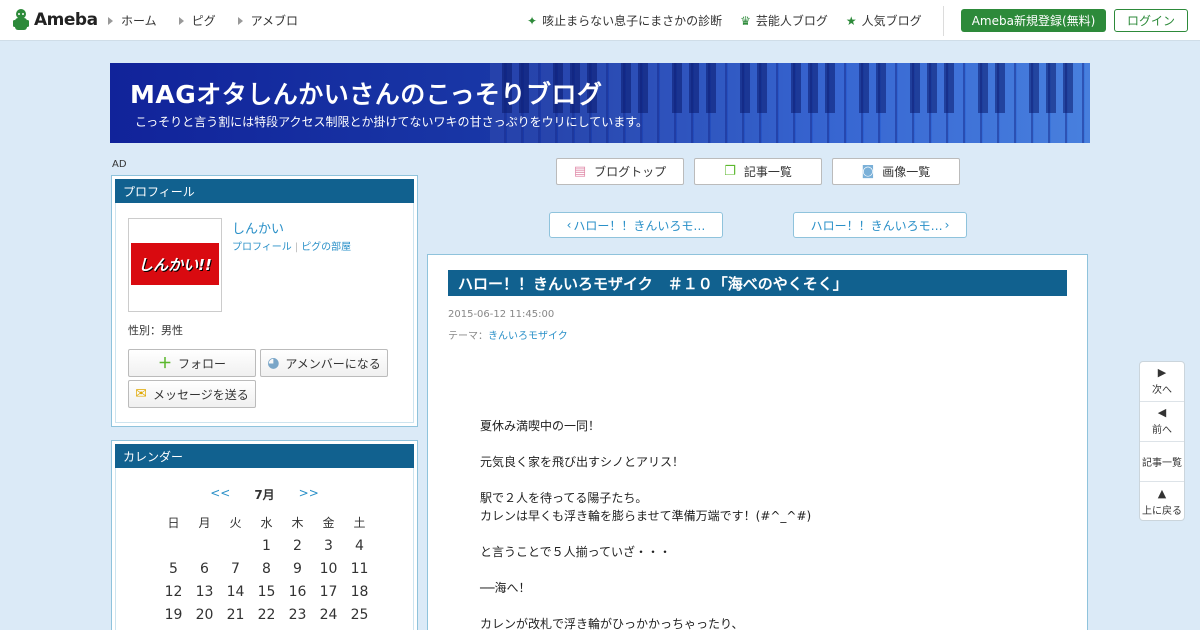  What do you see at coordinates (757, 283) in the screenshot?
I see `article-title: ハロー！！きんいろモザイク ＃１０「海べのやくそく」` at bounding box center [757, 283].